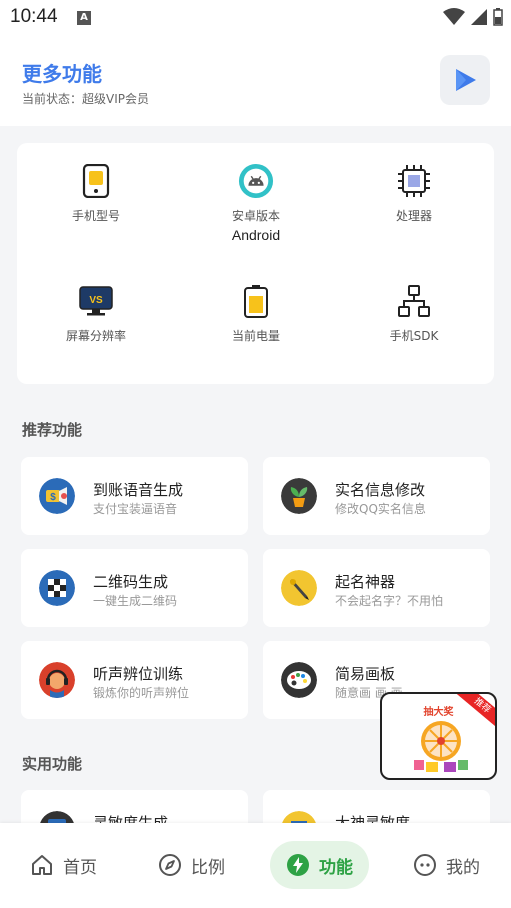 This screenshot has height=908, width=511. What do you see at coordinates (256, 235) in the screenshot?
I see `device-value: Android` at bounding box center [256, 235].